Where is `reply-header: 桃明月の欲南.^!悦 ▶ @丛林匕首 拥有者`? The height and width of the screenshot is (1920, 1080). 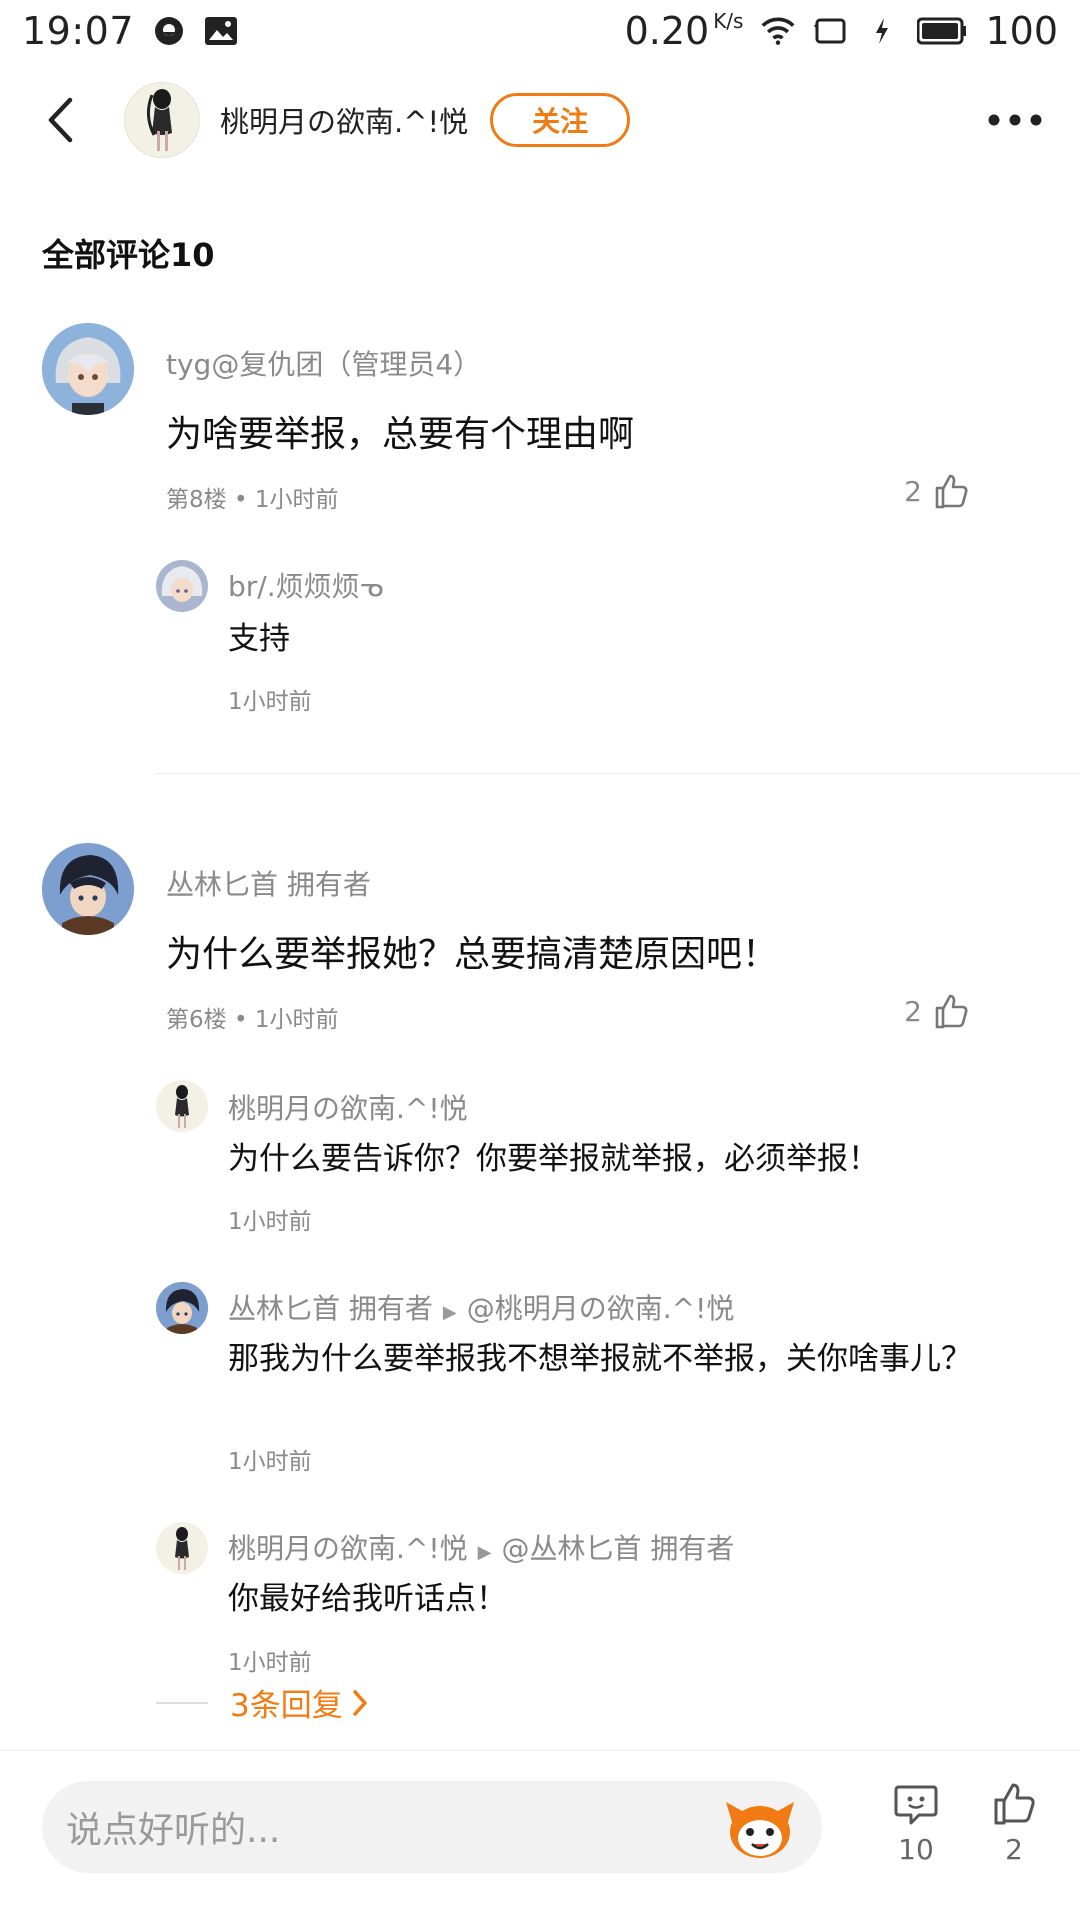 reply-header: 桃明月の欲南.^!悦 ▶ @丛林匕首 拥有者 is located at coordinates (481, 1547).